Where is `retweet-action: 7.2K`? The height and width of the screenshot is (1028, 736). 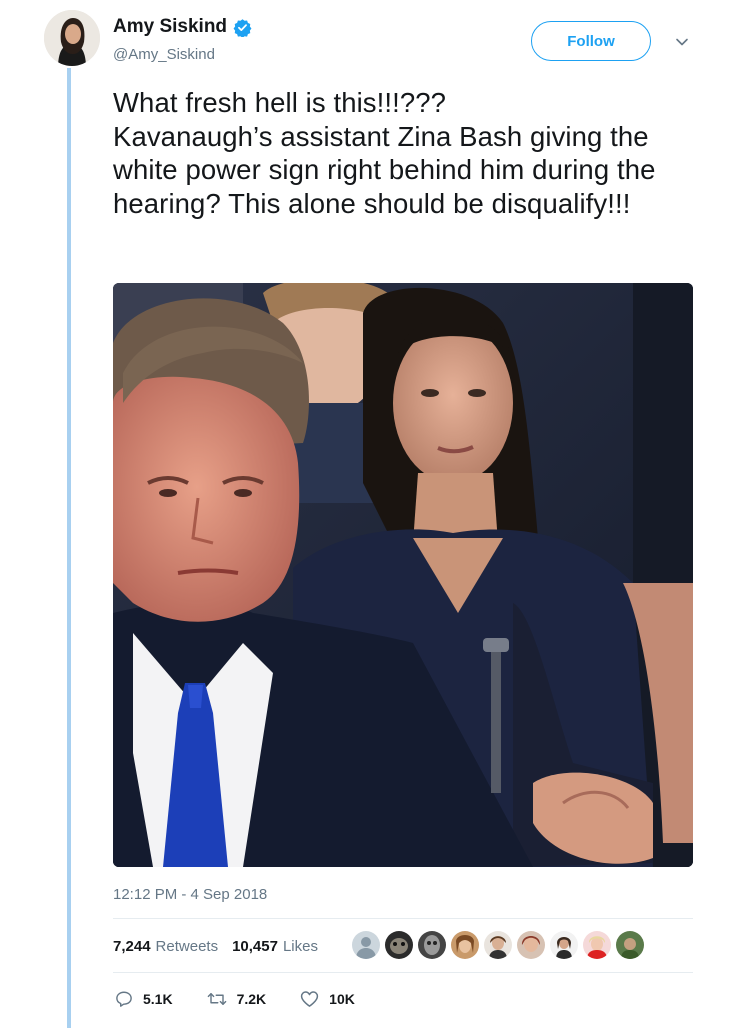
retweet-action: 7.2K is located at coordinates (237, 999).